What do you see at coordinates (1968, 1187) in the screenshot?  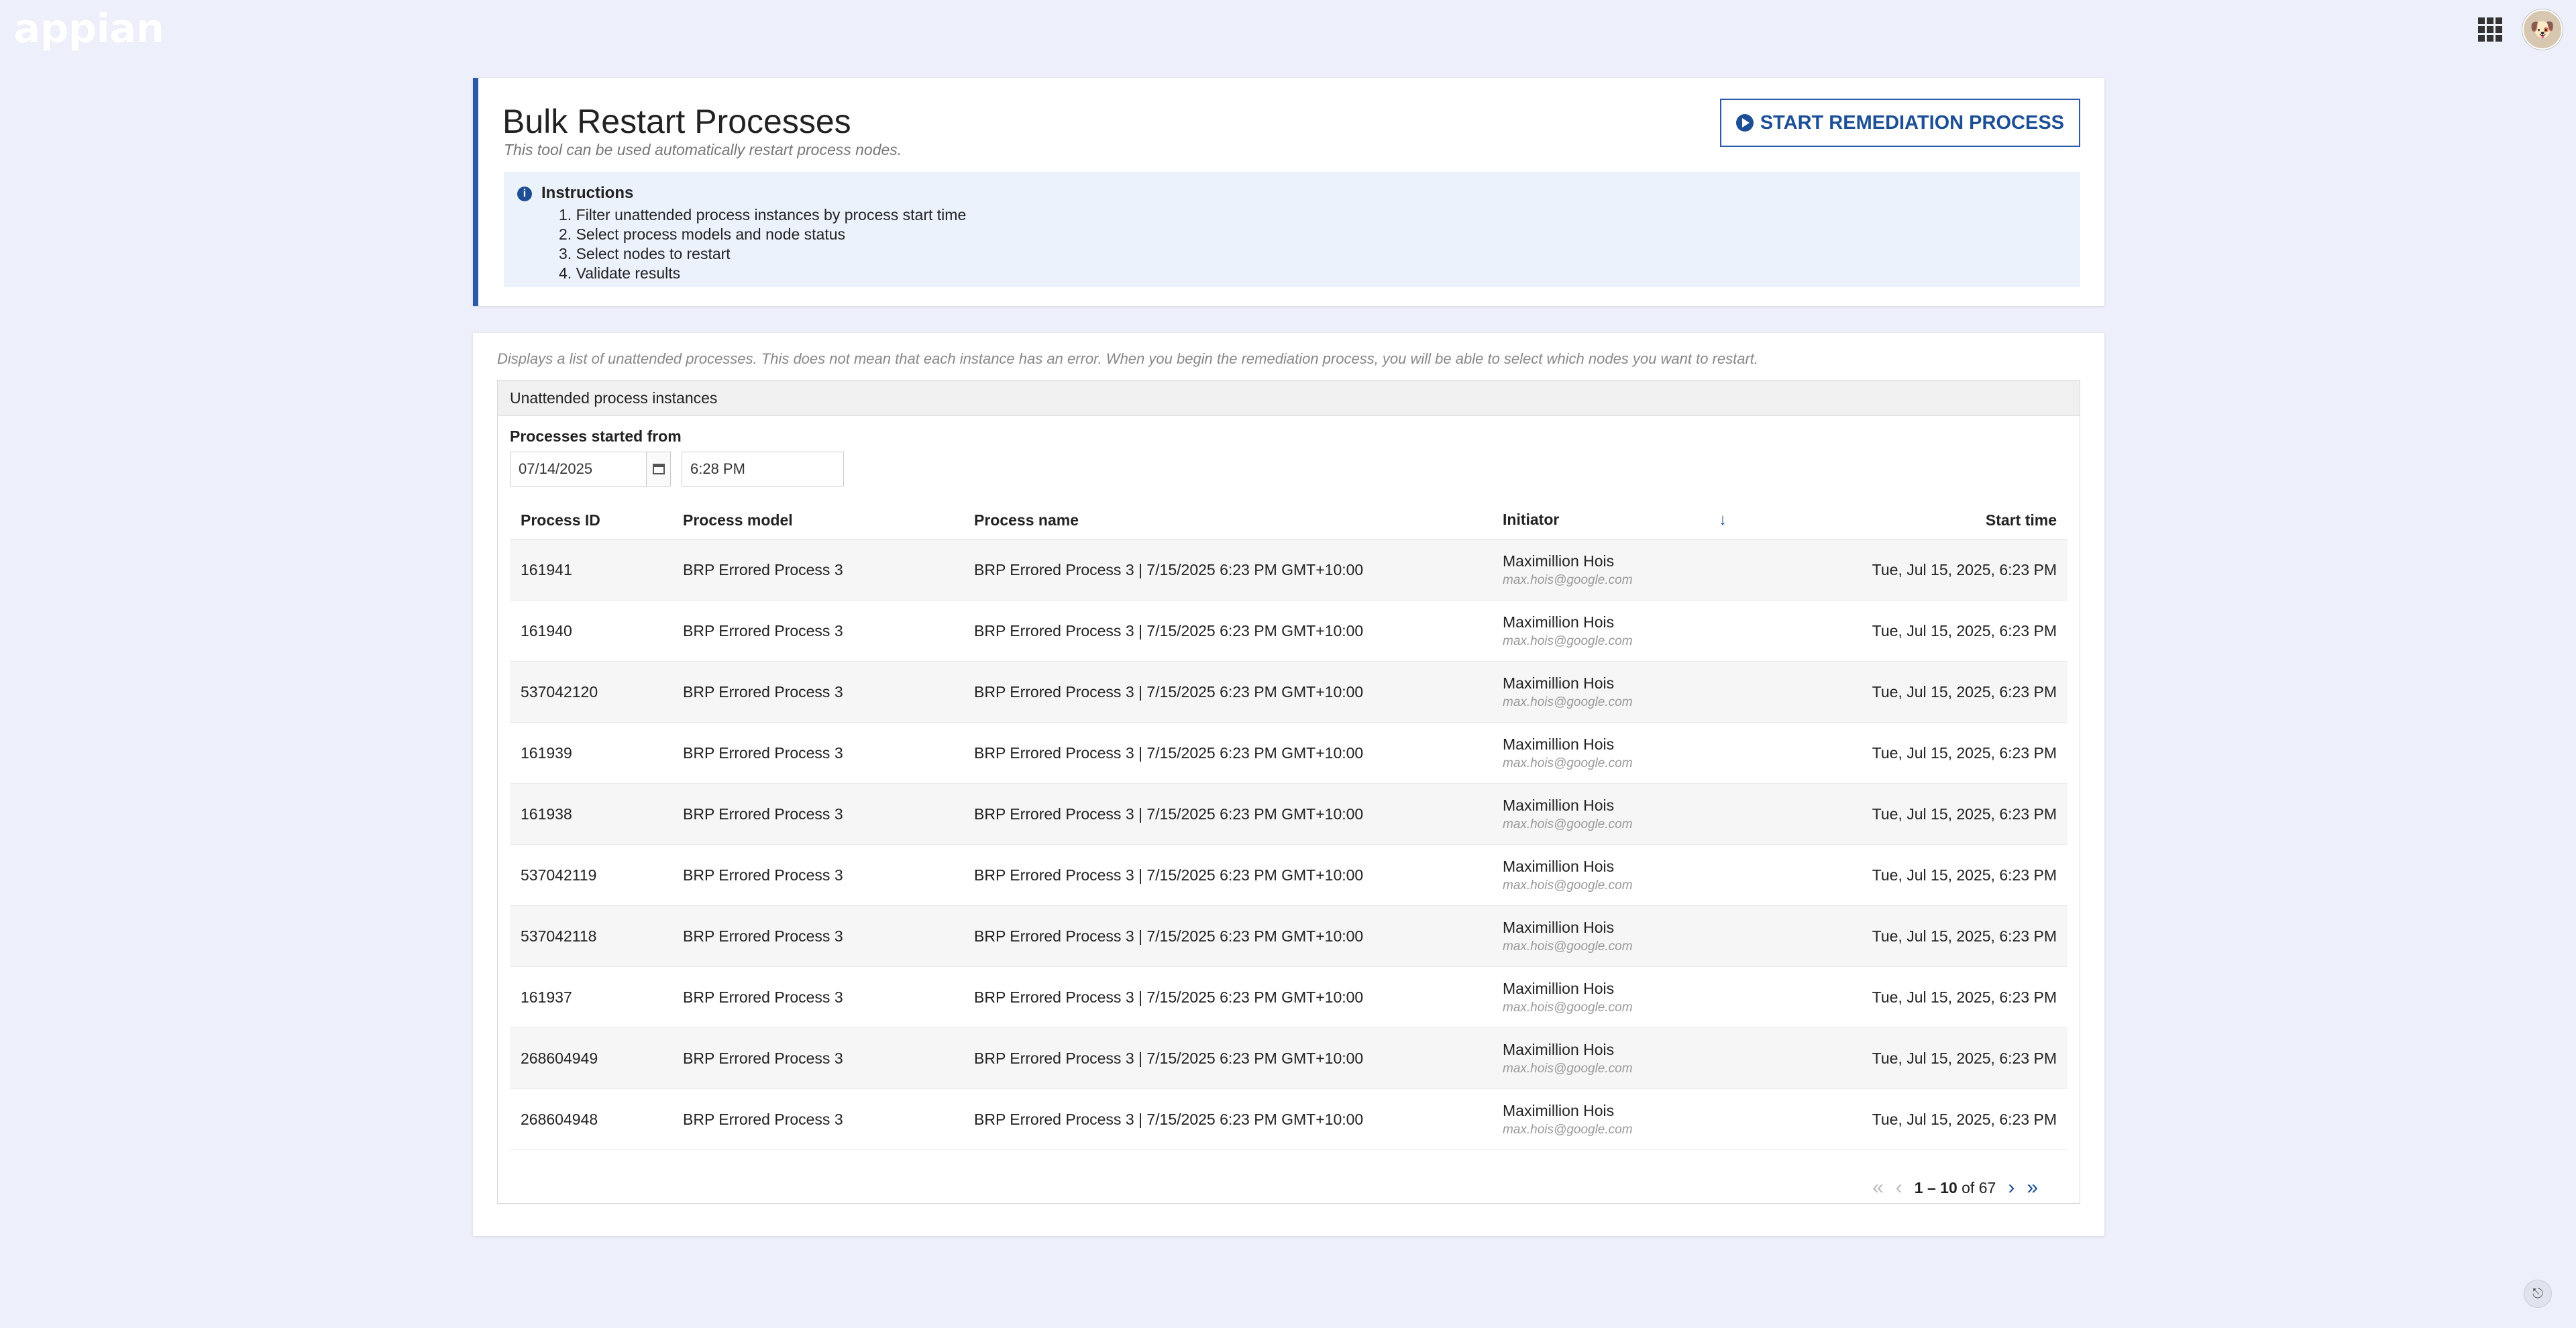 I see `page-of: of` at bounding box center [1968, 1187].